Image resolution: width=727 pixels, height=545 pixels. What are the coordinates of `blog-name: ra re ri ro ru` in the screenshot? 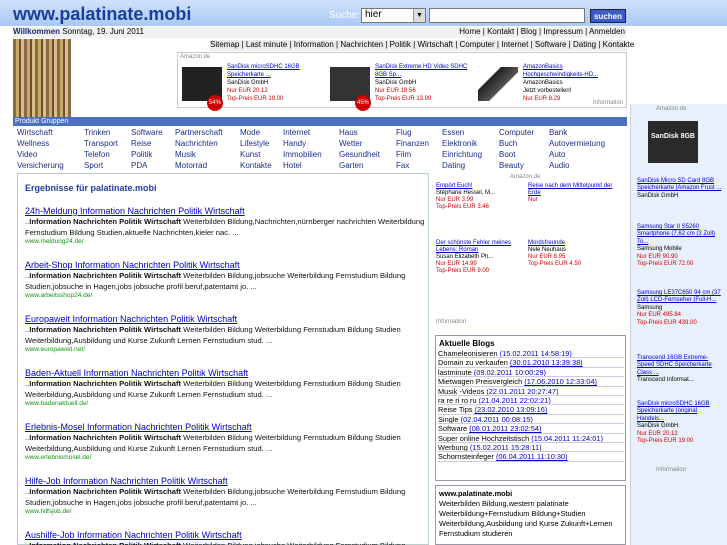 It's located at (457, 400).